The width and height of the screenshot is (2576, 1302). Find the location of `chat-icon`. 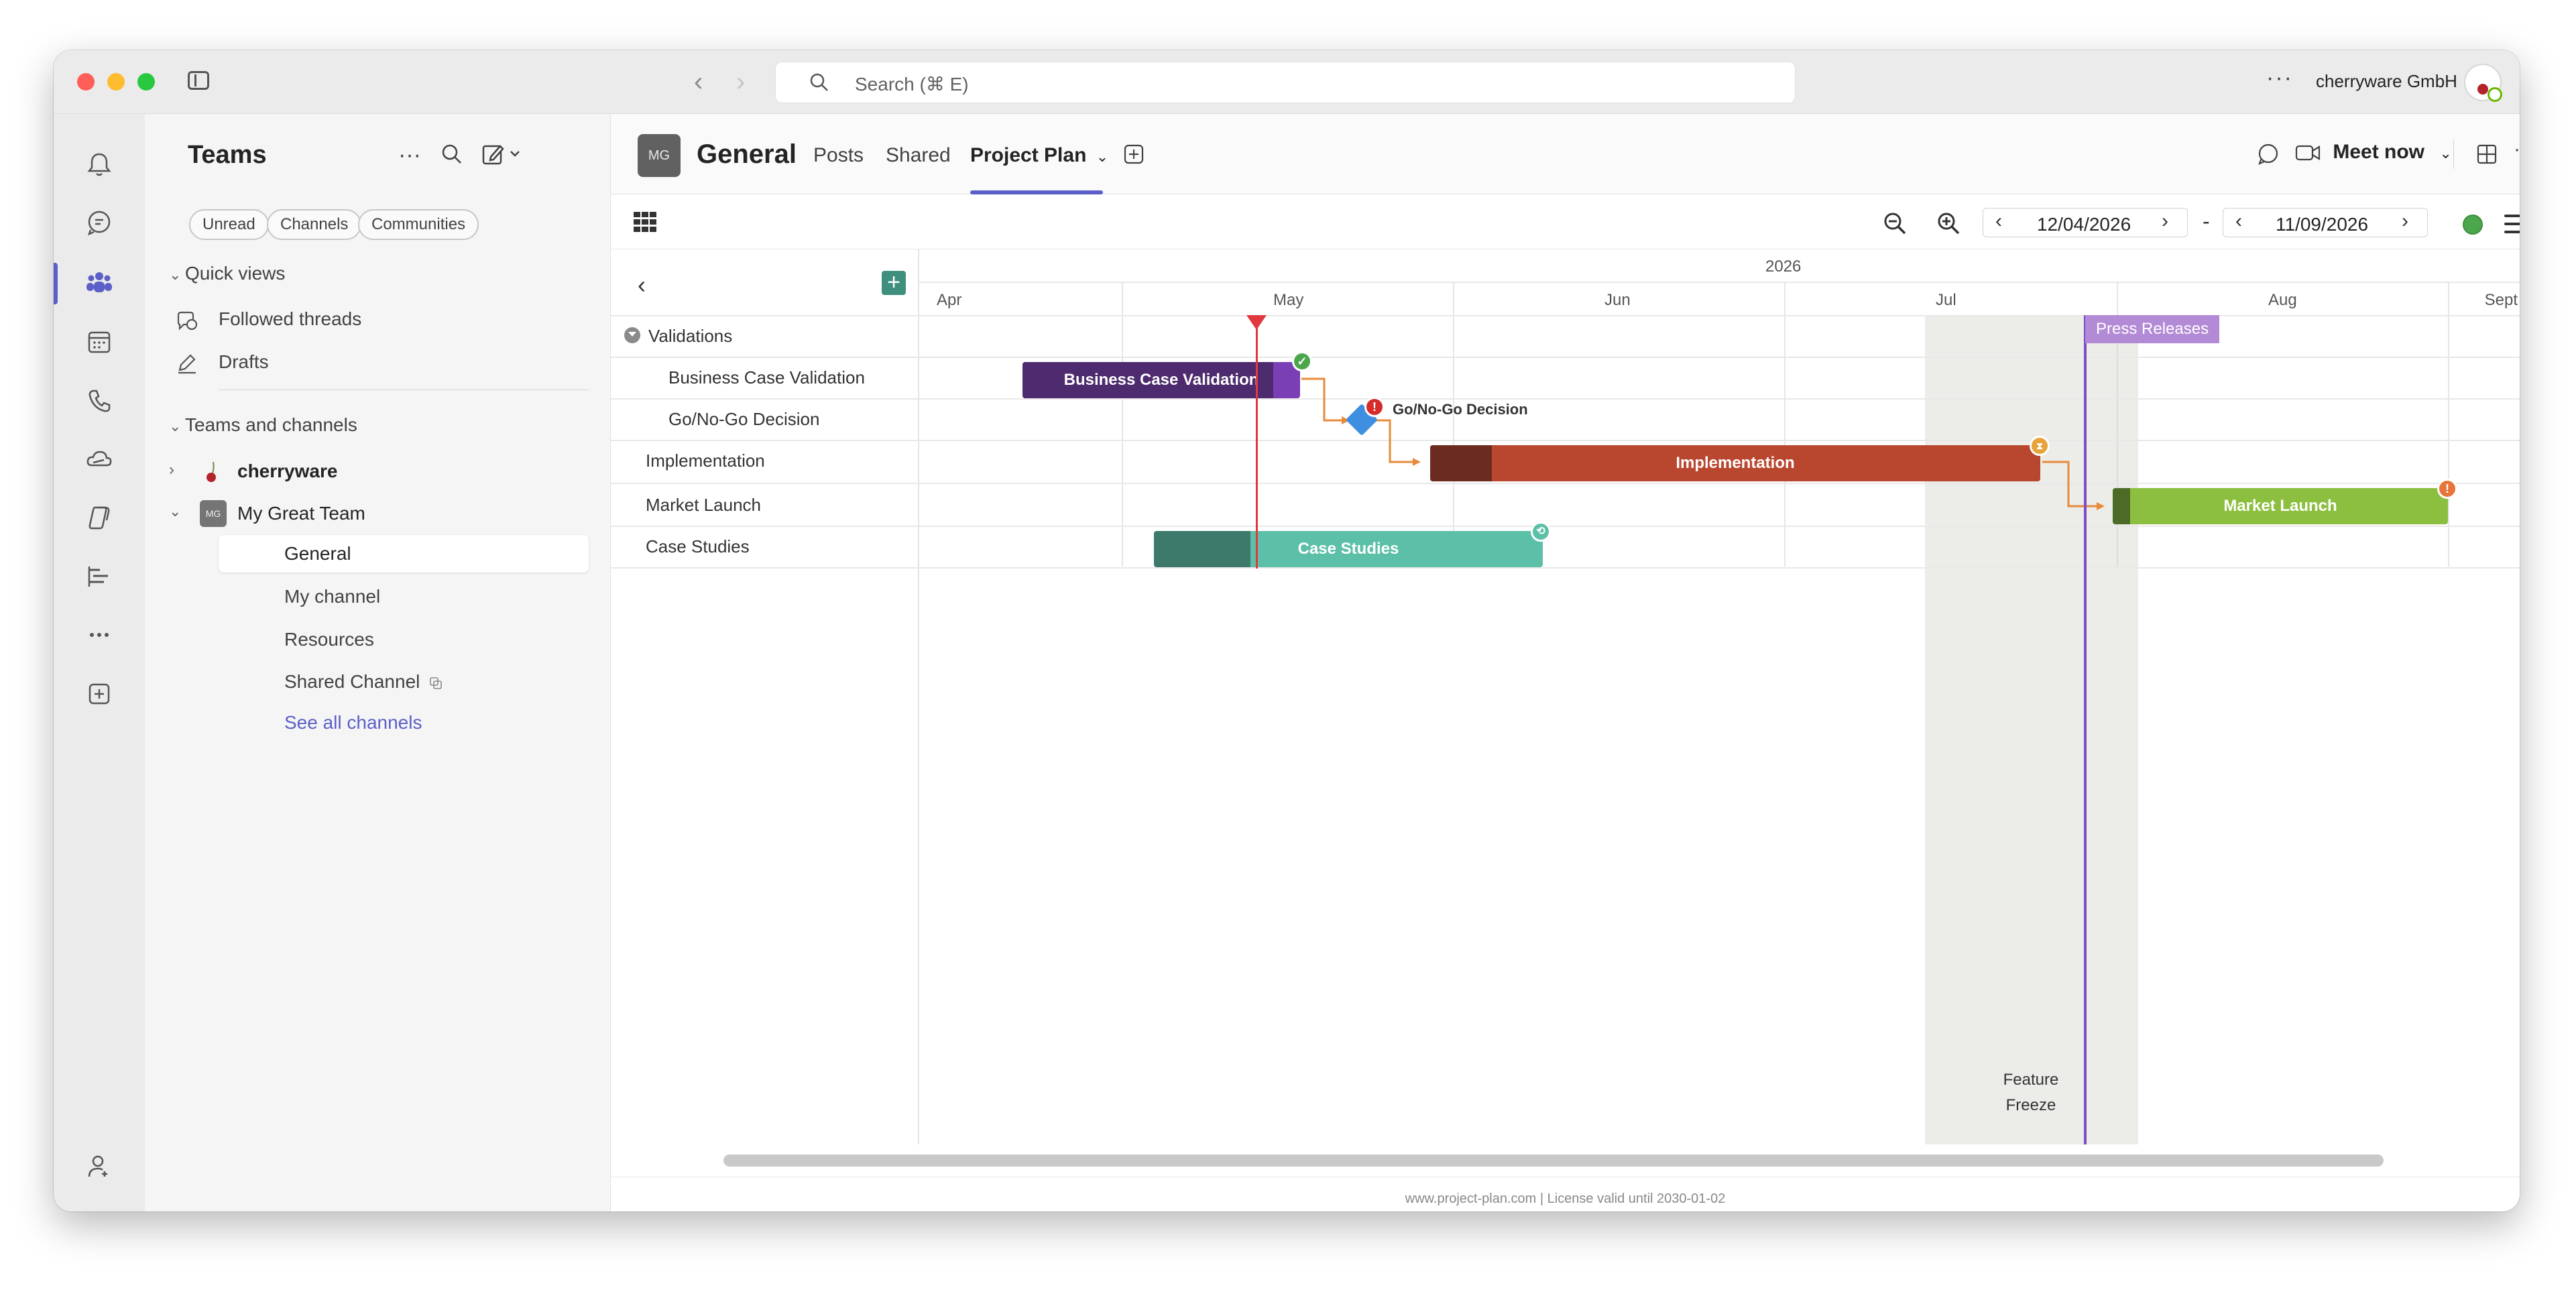

chat-icon is located at coordinates (99, 222).